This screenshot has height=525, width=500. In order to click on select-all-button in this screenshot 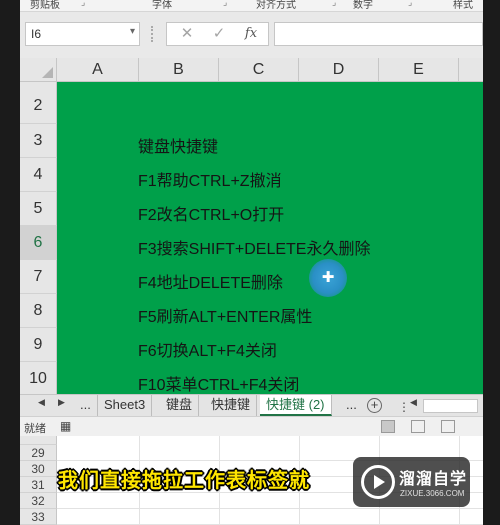, I will do `click(38, 70)`.